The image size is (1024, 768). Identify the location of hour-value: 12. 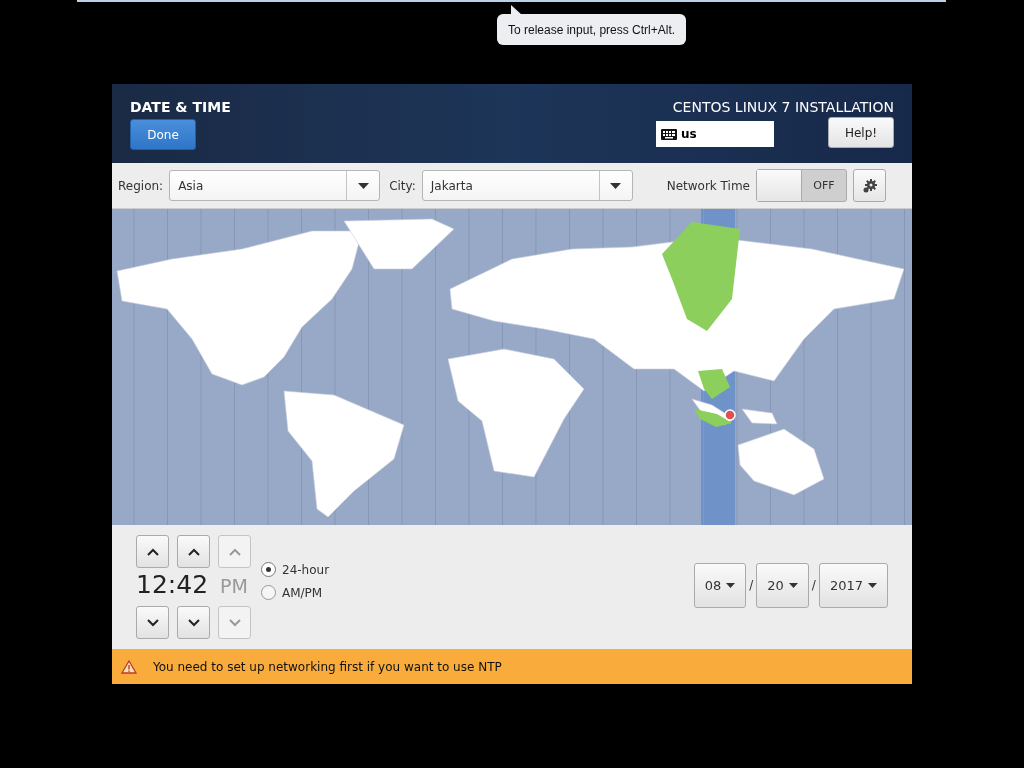
(152, 584).